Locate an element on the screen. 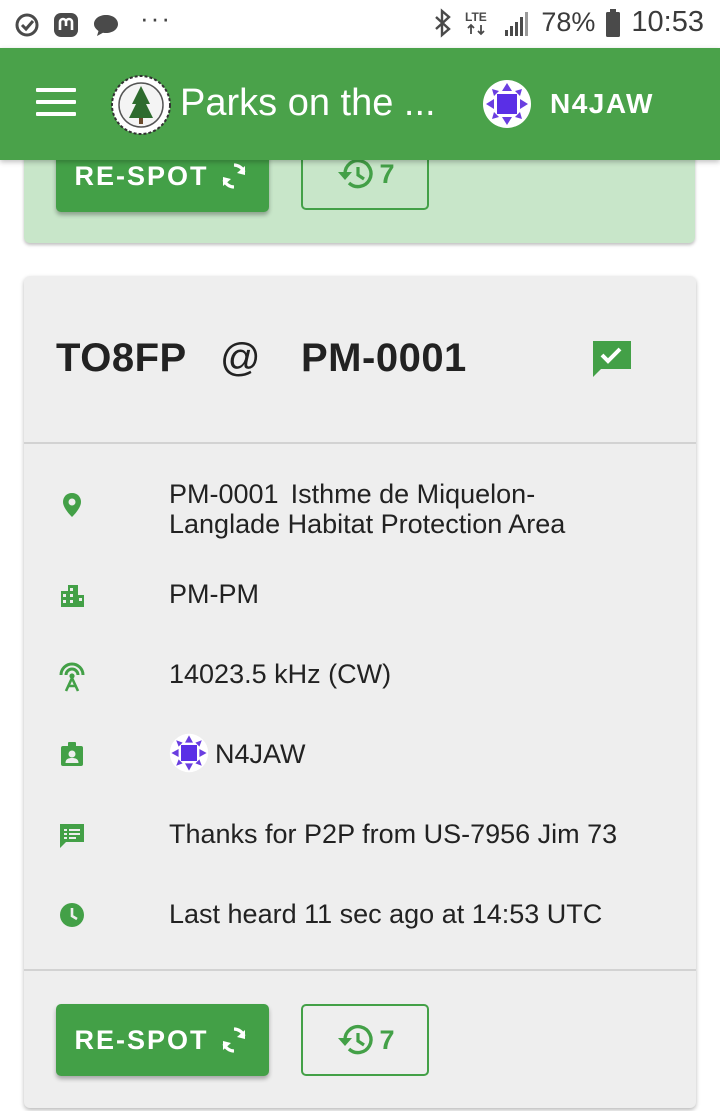 The image size is (720, 1111). last-heard-text: Last heard 11 sec ago at 14:53 UTC is located at coordinates (386, 914).